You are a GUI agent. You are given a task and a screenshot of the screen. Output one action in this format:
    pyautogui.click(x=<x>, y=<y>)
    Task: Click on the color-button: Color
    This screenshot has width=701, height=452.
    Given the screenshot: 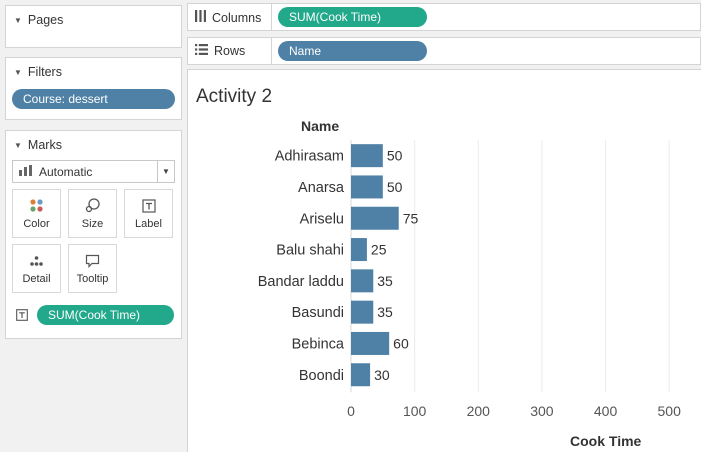 What is the action you would take?
    pyautogui.click(x=36, y=213)
    